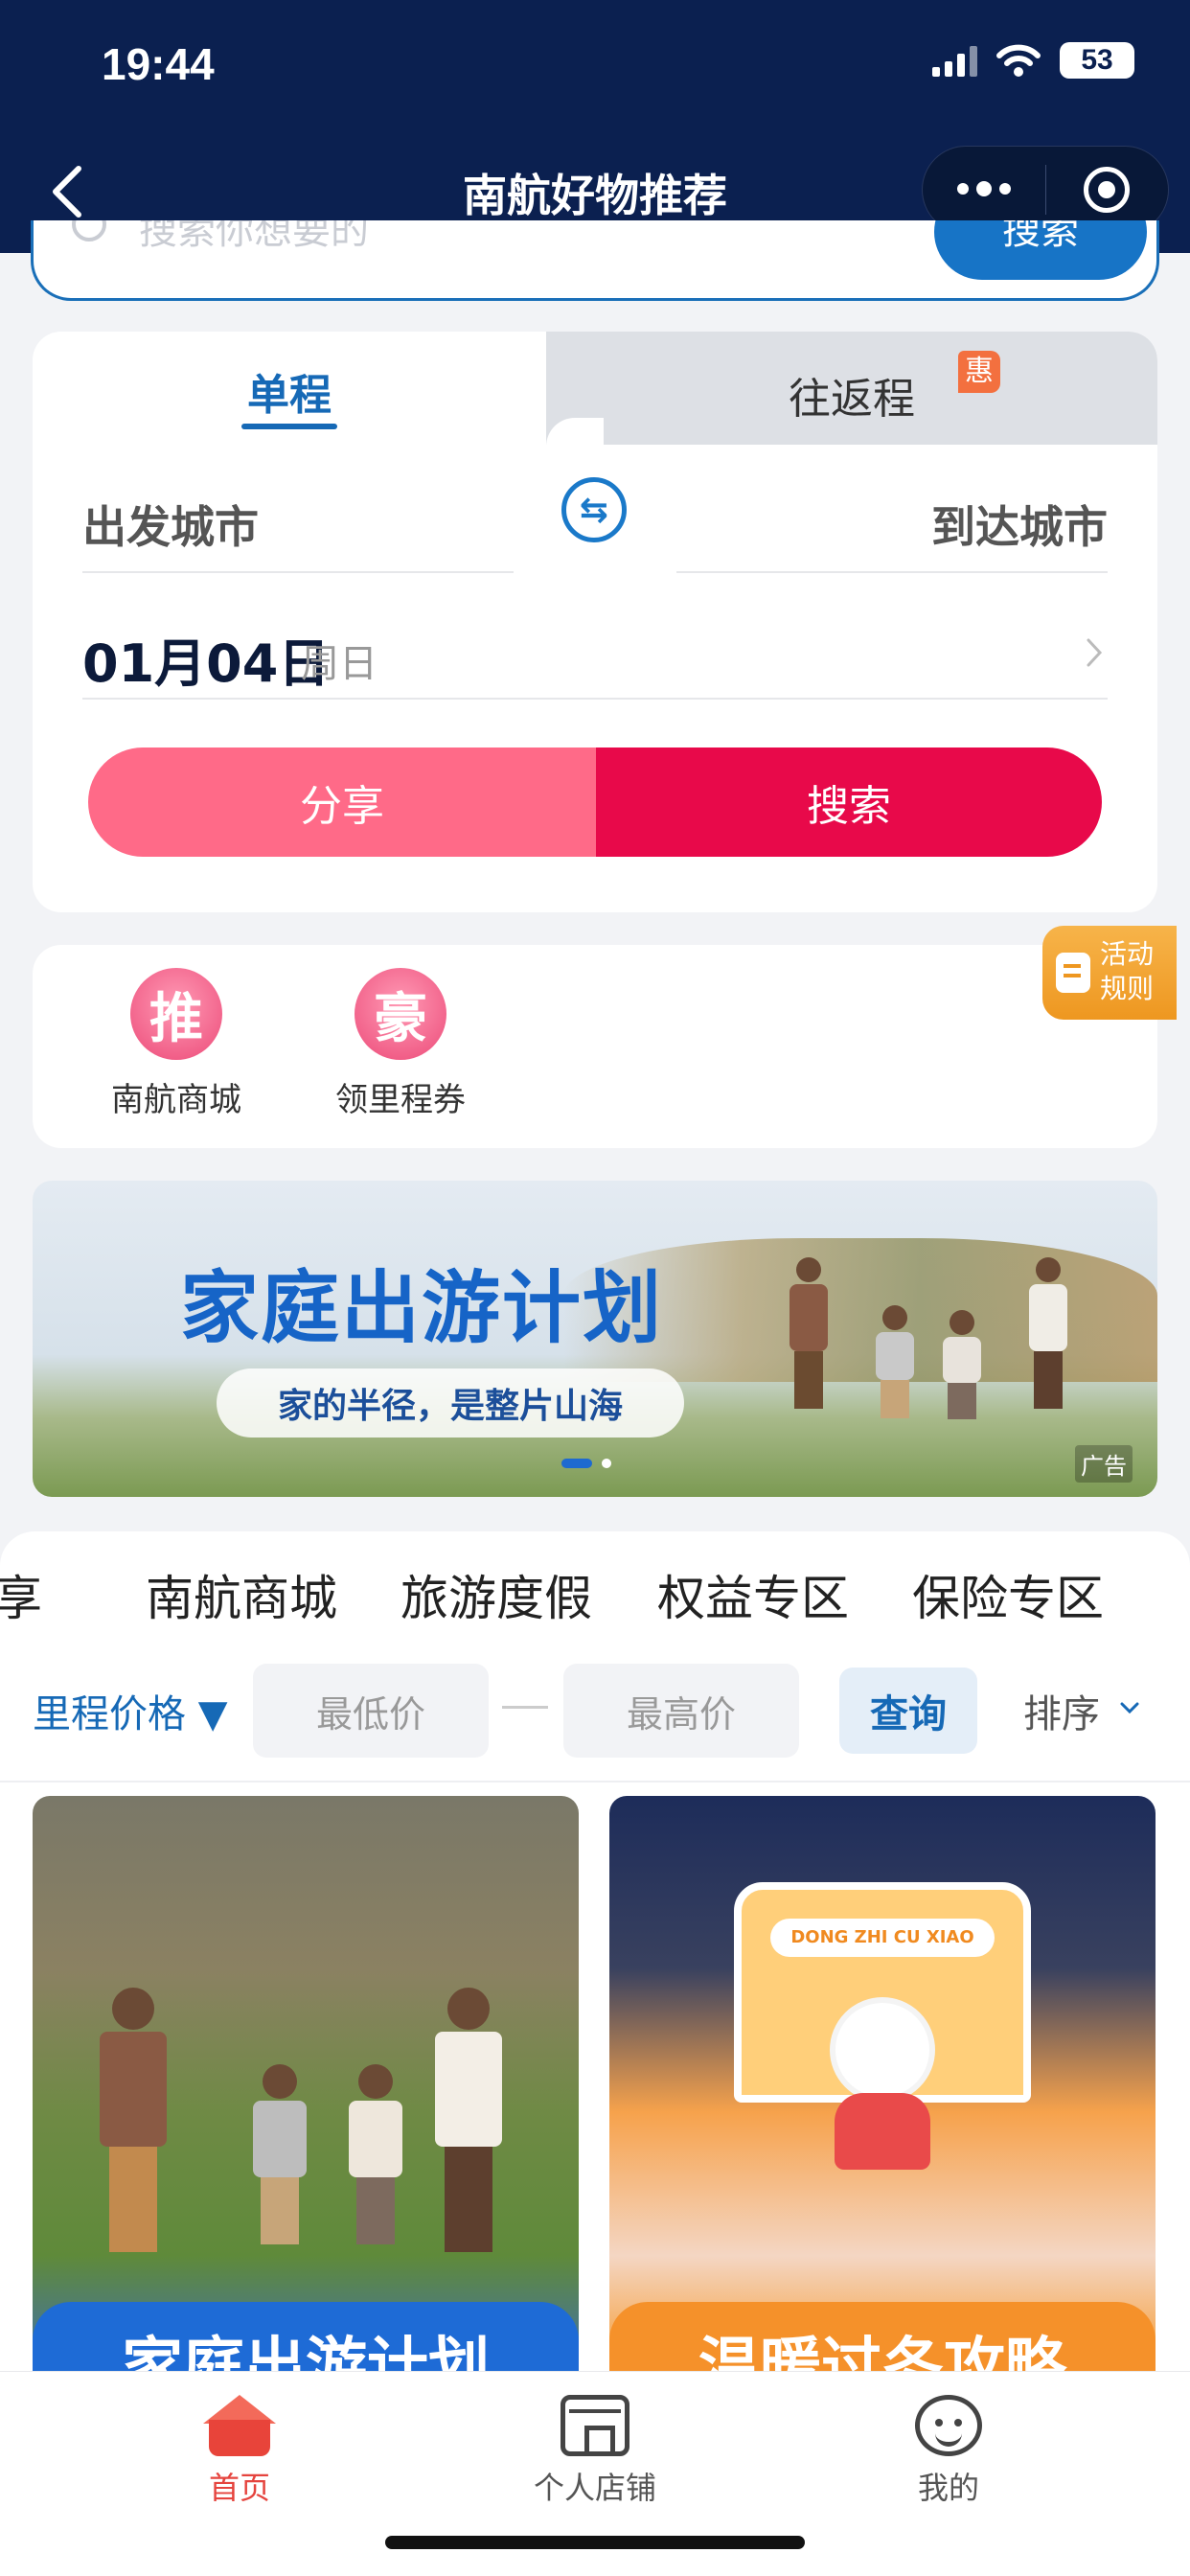 The width and height of the screenshot is (1190, 2576). Describe the element at coordinates (606, 1463) in the screenshot. I see `carousel-dot` at that location.